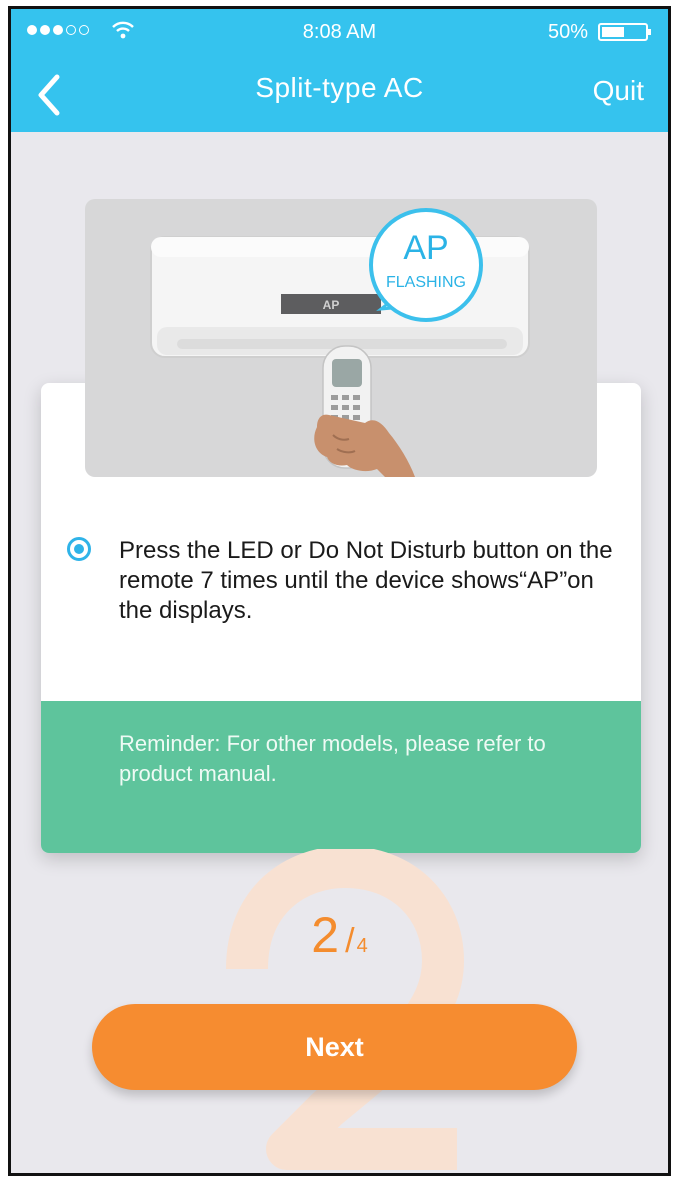  I want to click on status-bar: 8:08 AM 50%, so click(339, 30).